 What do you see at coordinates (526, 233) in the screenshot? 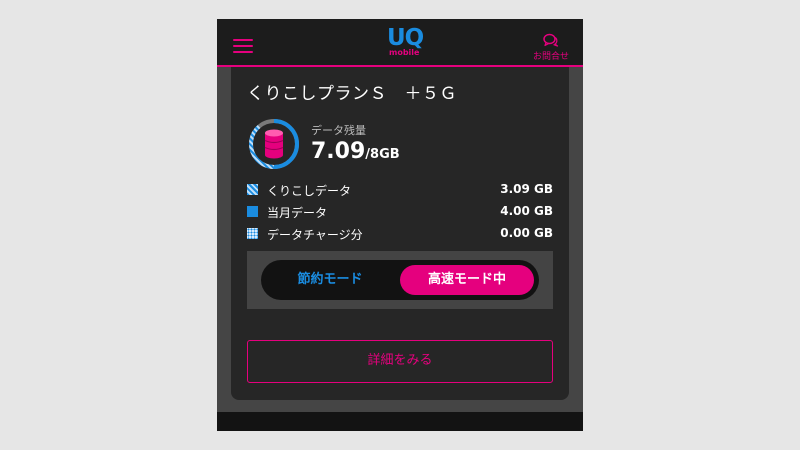
I see `breakdown-value: 0.00 GB` at bounding box center [526, 233].